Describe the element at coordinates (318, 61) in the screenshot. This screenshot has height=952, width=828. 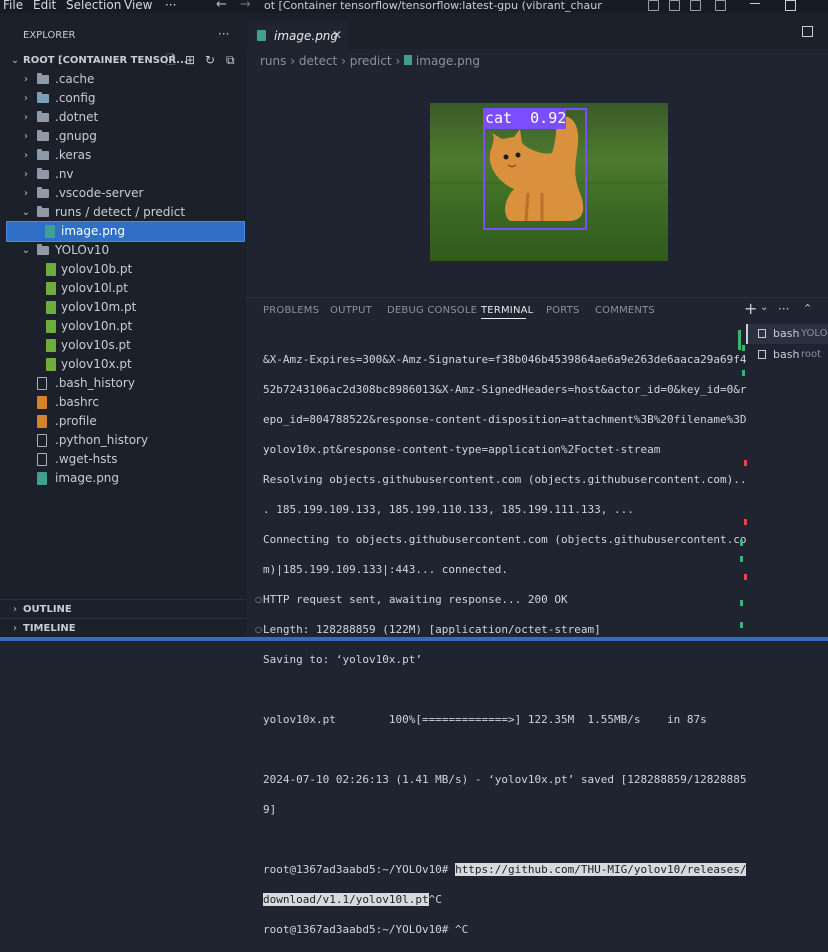
I see `breadcrumb-detect: detect` at that location.